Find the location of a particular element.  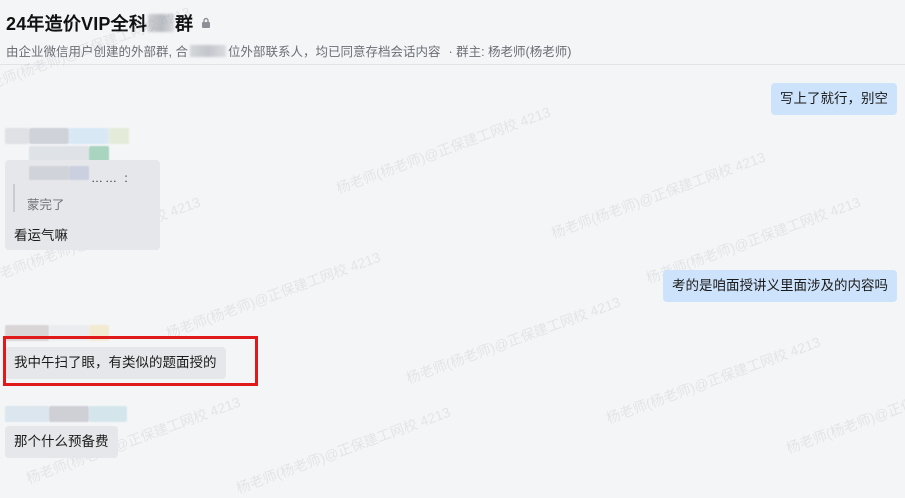

message-bubble-right: 写上了就行，别空 is located at coordinates (834, 99).